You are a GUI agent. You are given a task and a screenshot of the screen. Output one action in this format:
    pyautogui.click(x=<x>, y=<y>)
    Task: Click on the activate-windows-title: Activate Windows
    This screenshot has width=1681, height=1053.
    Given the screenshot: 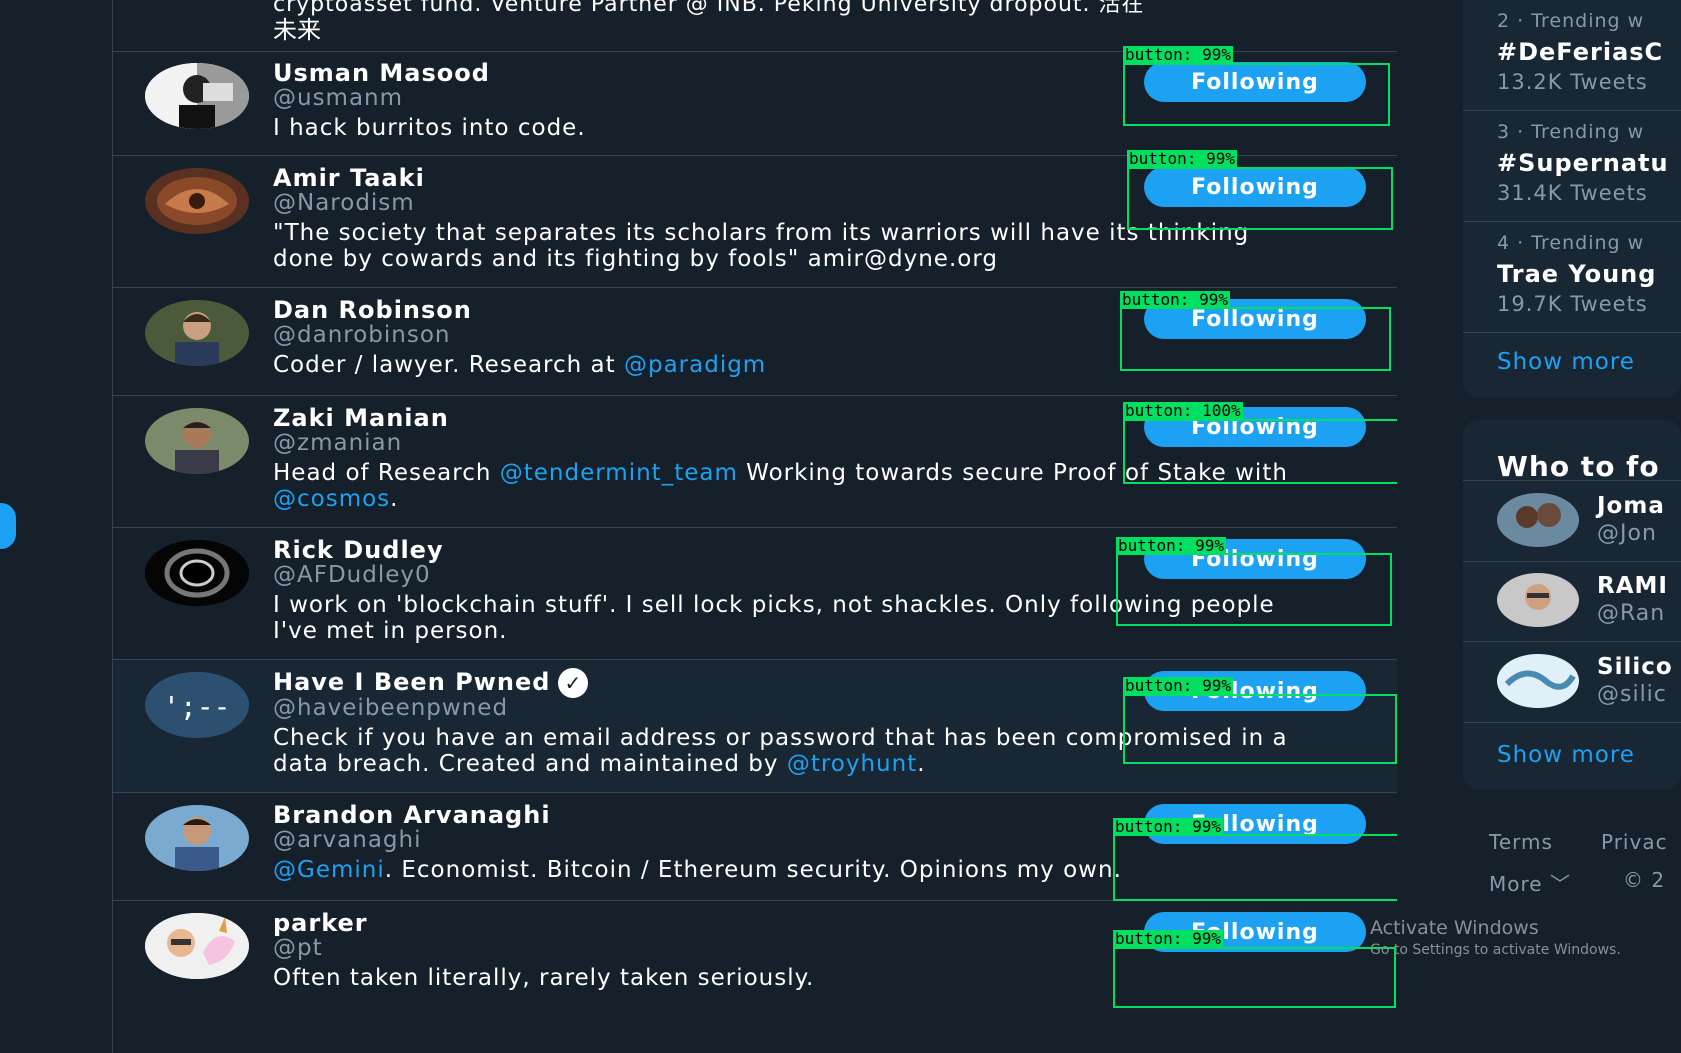 What is the action you would take?
    pyautogui.click(x=1454, y=928)
    